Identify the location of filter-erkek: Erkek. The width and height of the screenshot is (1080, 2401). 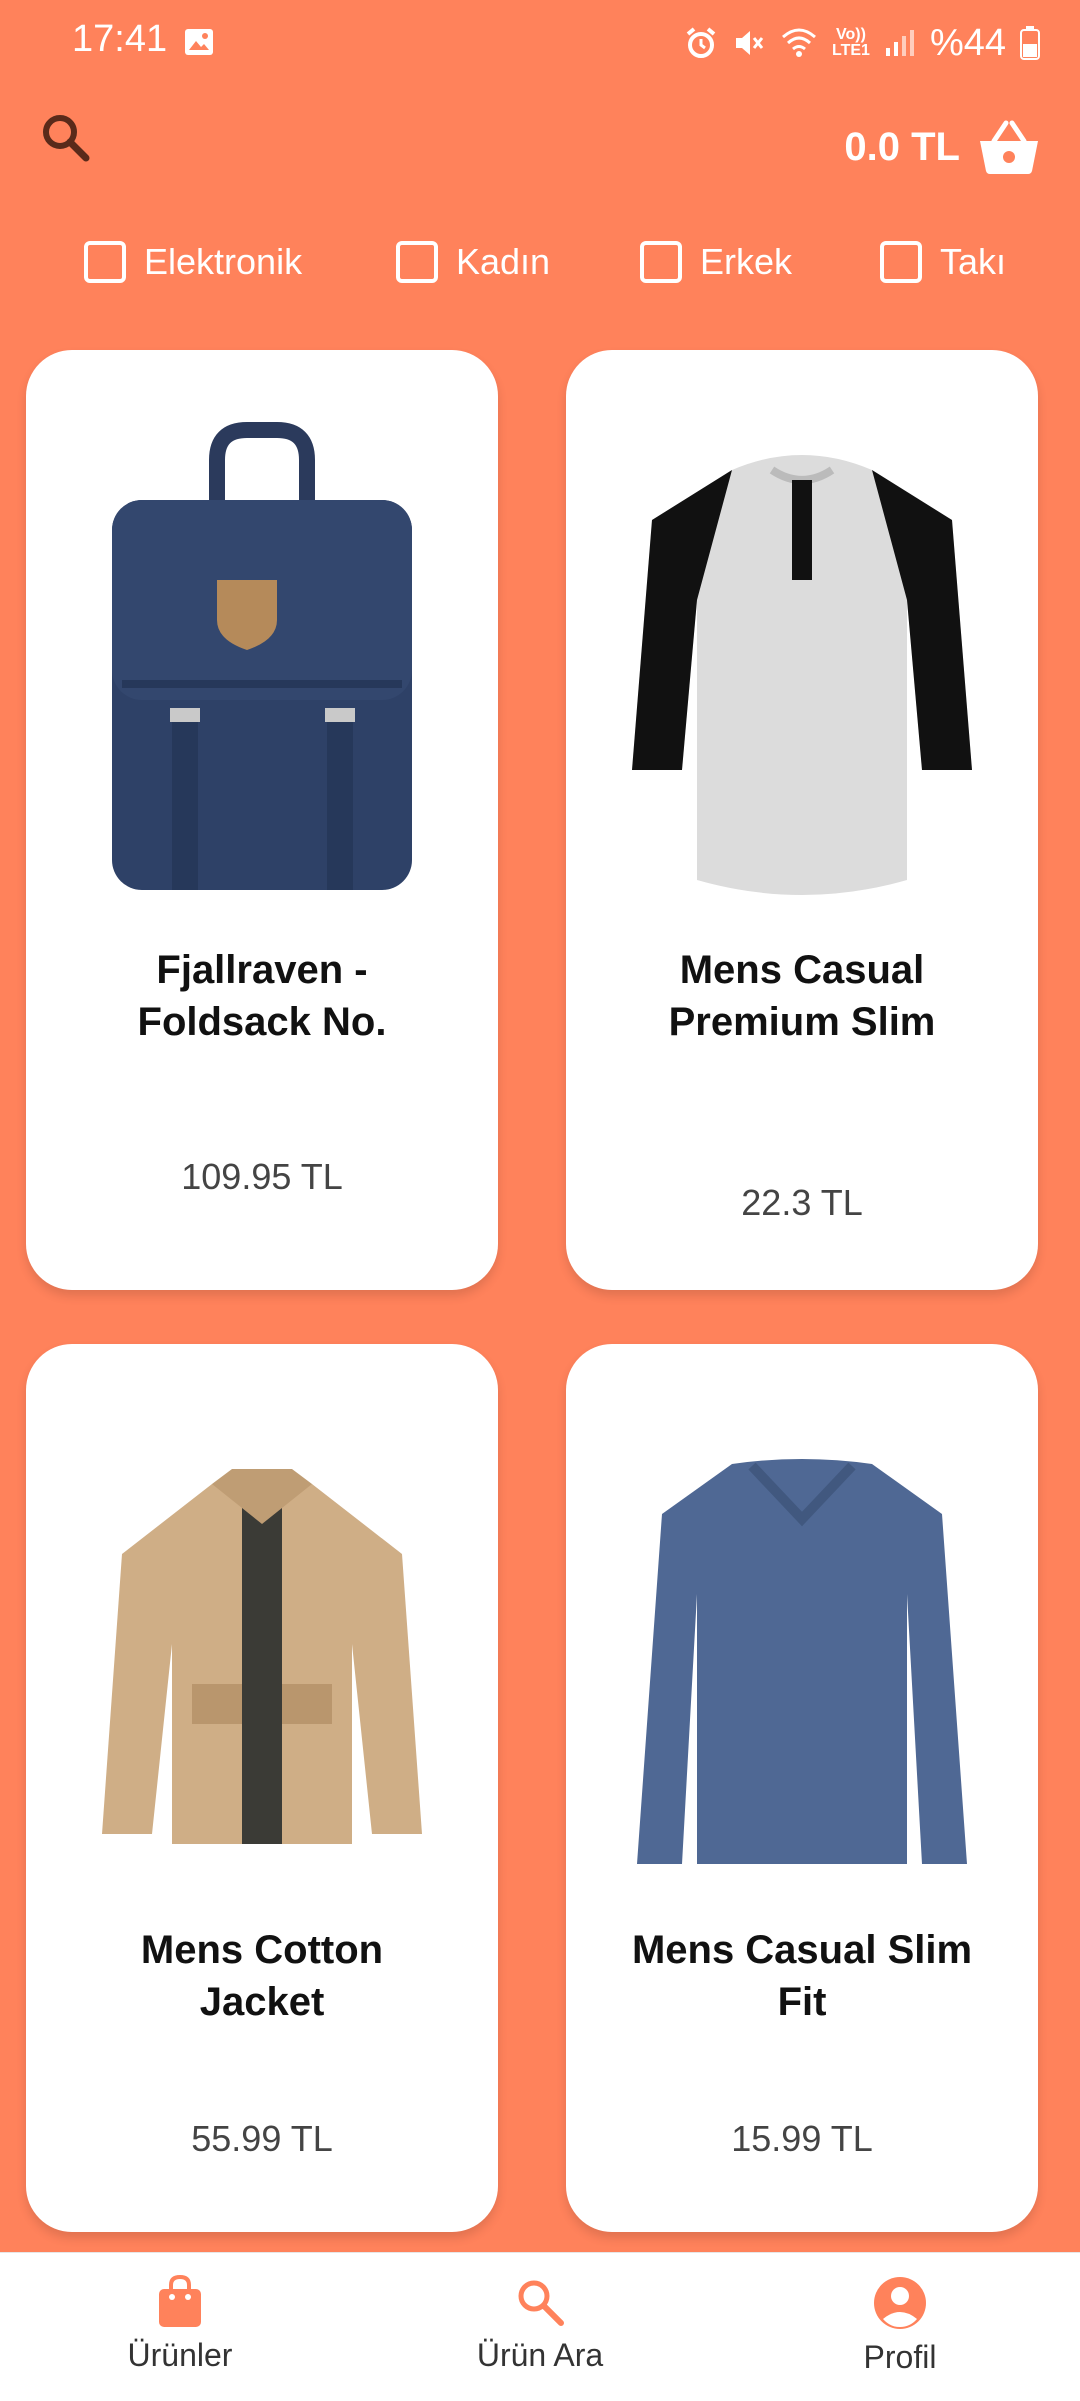
(716, 262).